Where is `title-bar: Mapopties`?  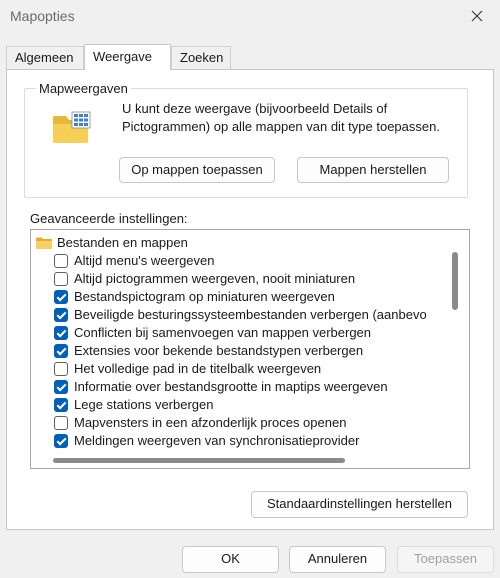
title-bar: Mapopties is located at coordinates (250, 17).